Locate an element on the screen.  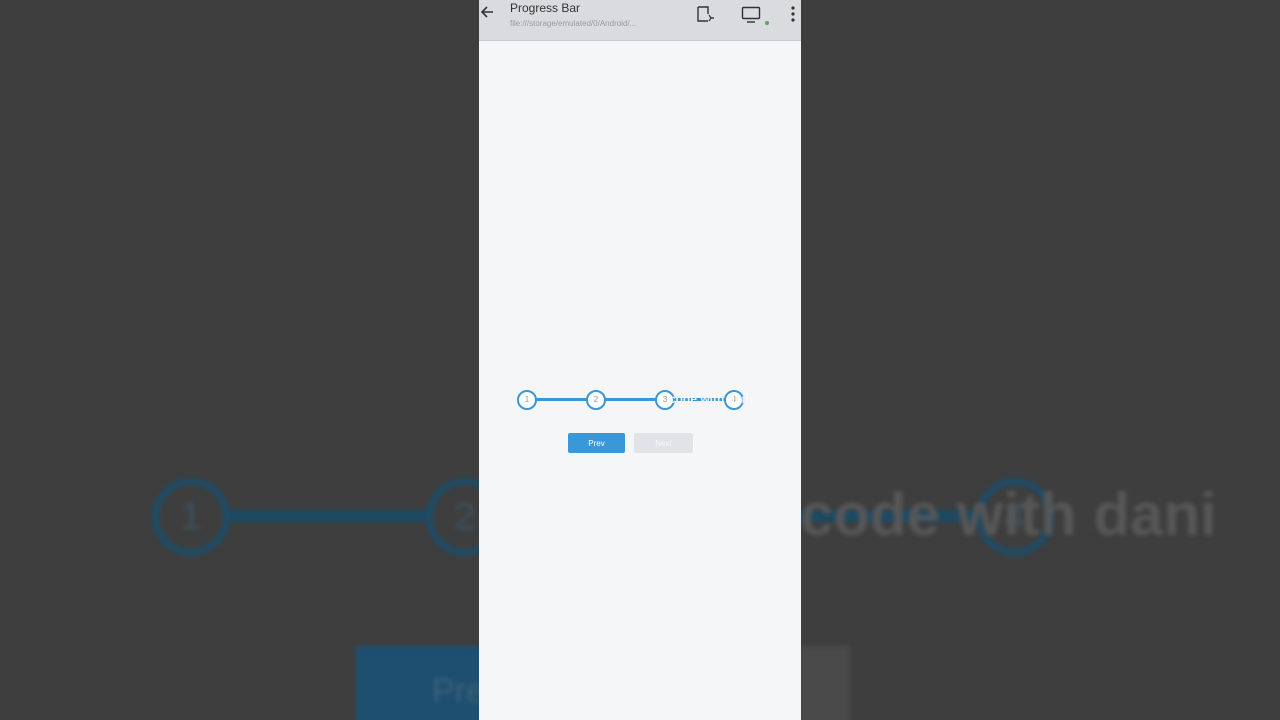
monitor-icon is located at coordinates (751, 15).